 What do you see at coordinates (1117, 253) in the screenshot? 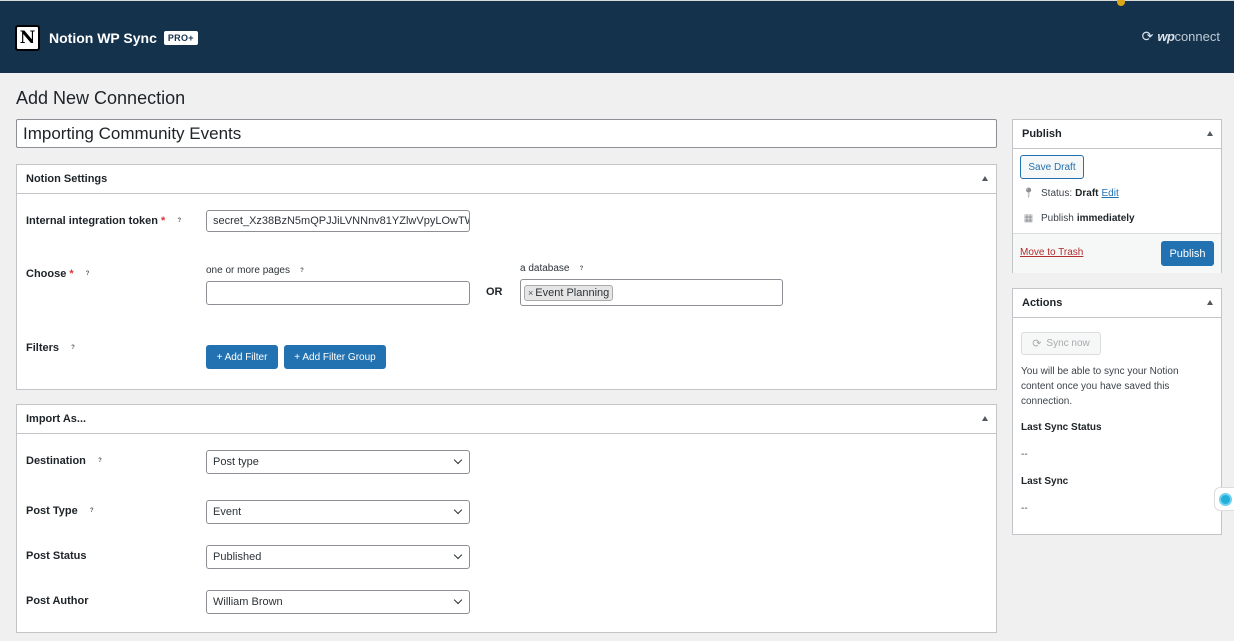
I see `publish-footer: Move to Trash Publish` at bounding box center [1117, 253].